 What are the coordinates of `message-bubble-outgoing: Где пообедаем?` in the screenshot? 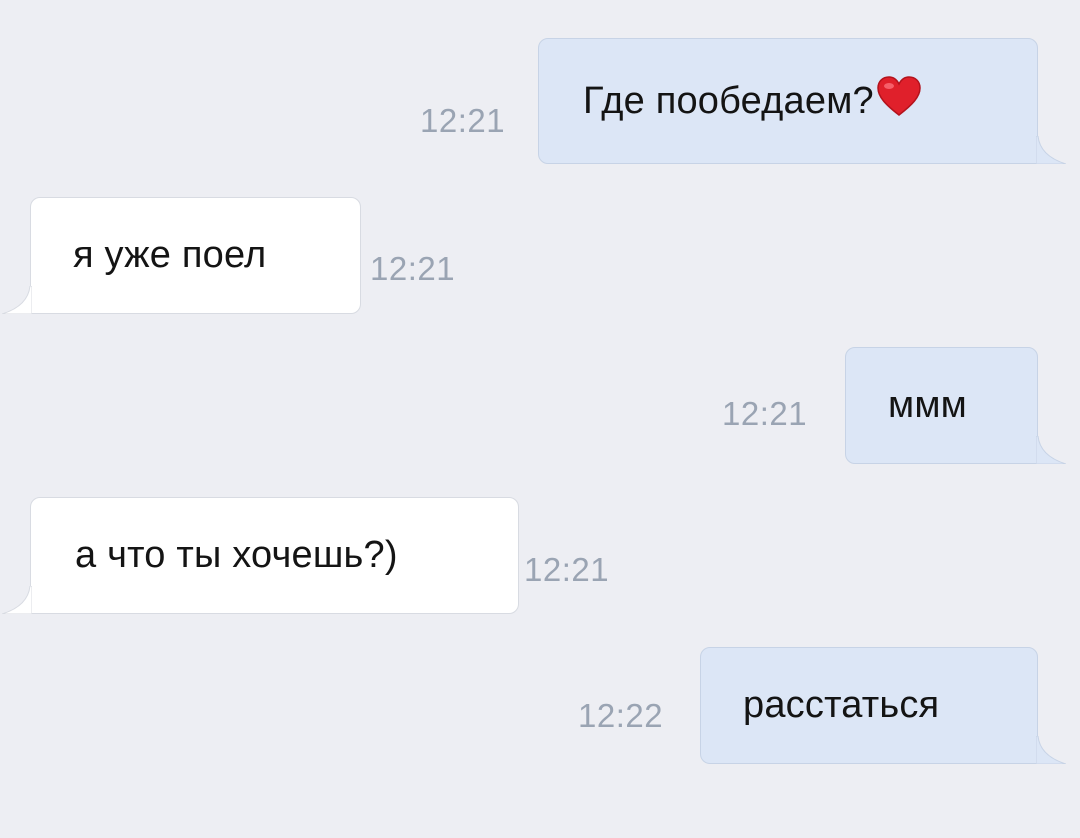 It's located at (802, 101).